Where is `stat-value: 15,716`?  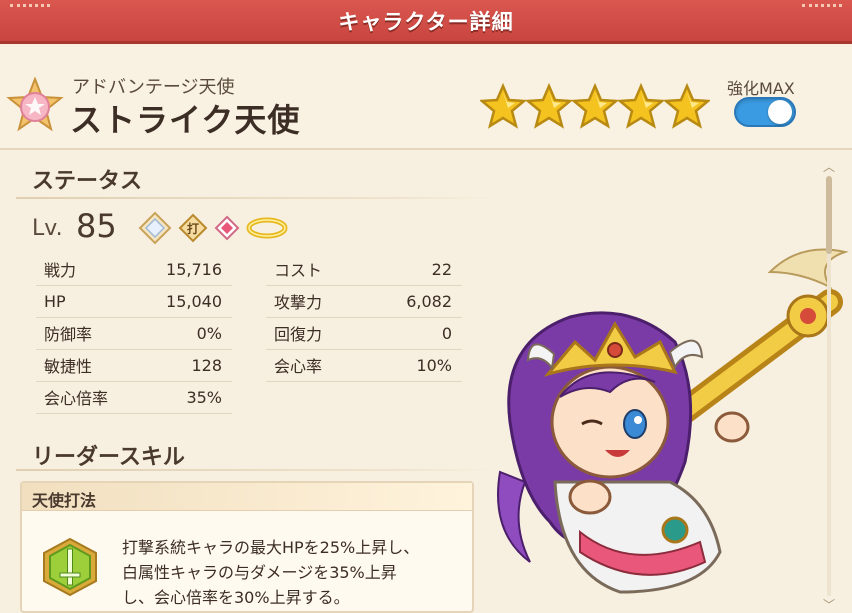 stat-value: 15,716 is located at coordinates (194, 269).